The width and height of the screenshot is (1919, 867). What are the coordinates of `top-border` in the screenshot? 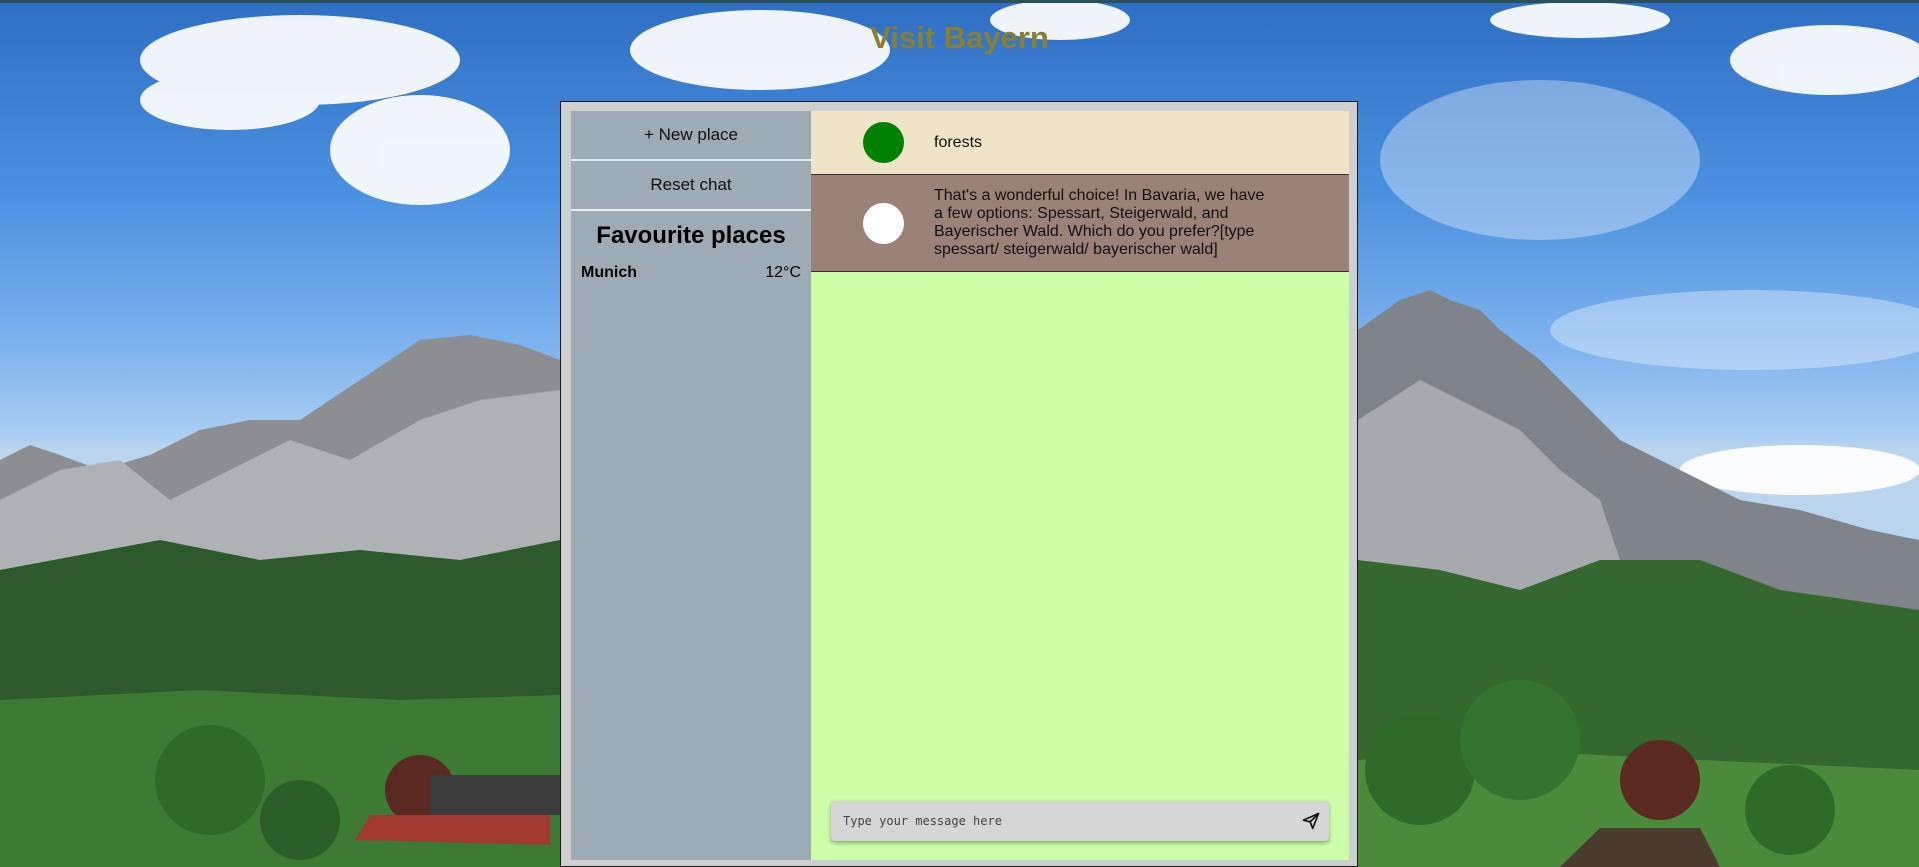 It's located at (959, 1).